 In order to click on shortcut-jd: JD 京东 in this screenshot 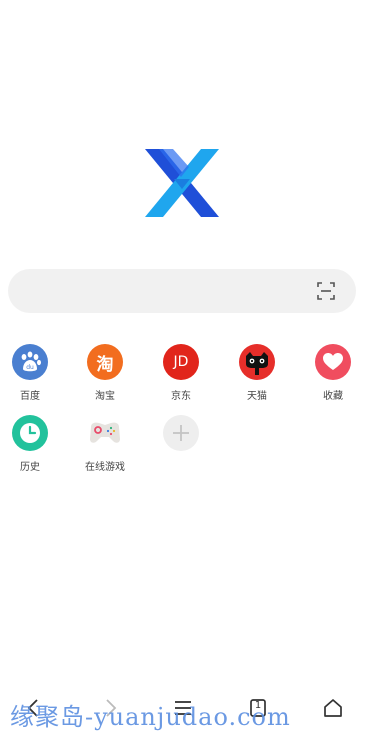, I will do `click(181, 373)`.